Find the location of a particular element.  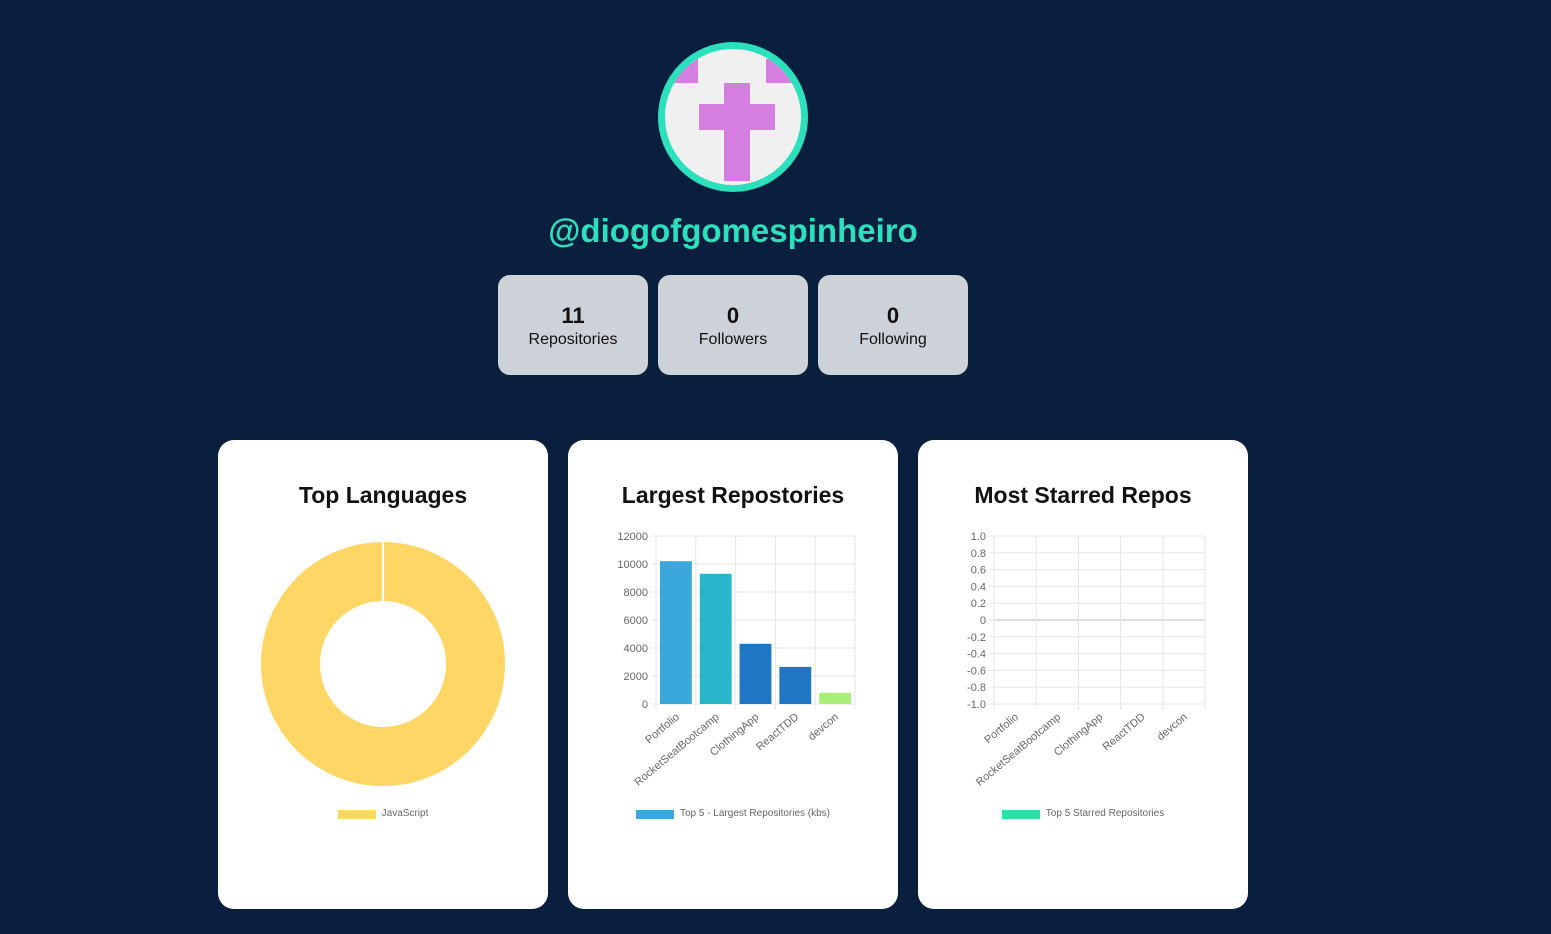

avatar-image is located at coordinates (733, 117).